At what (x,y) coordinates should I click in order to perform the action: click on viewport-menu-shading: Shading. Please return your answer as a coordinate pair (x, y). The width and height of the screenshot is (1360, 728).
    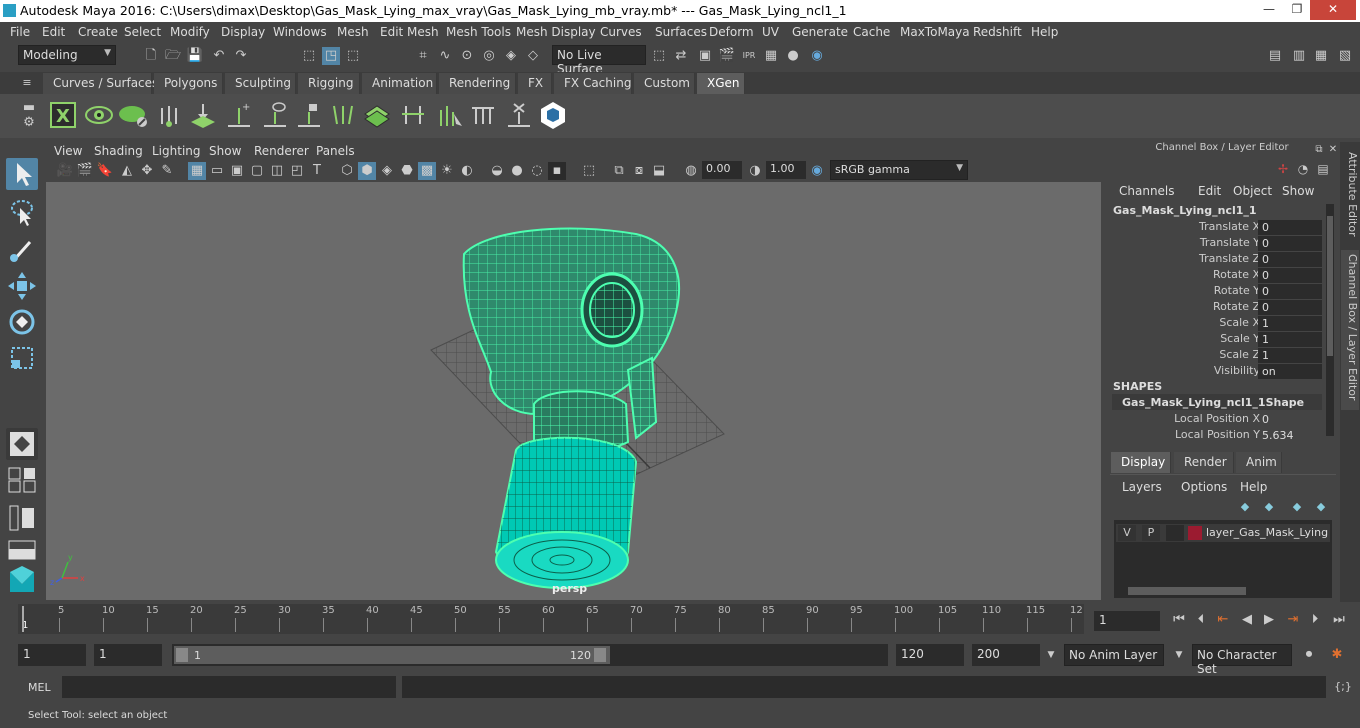
    Looking at the image, I should click on (118, 151).